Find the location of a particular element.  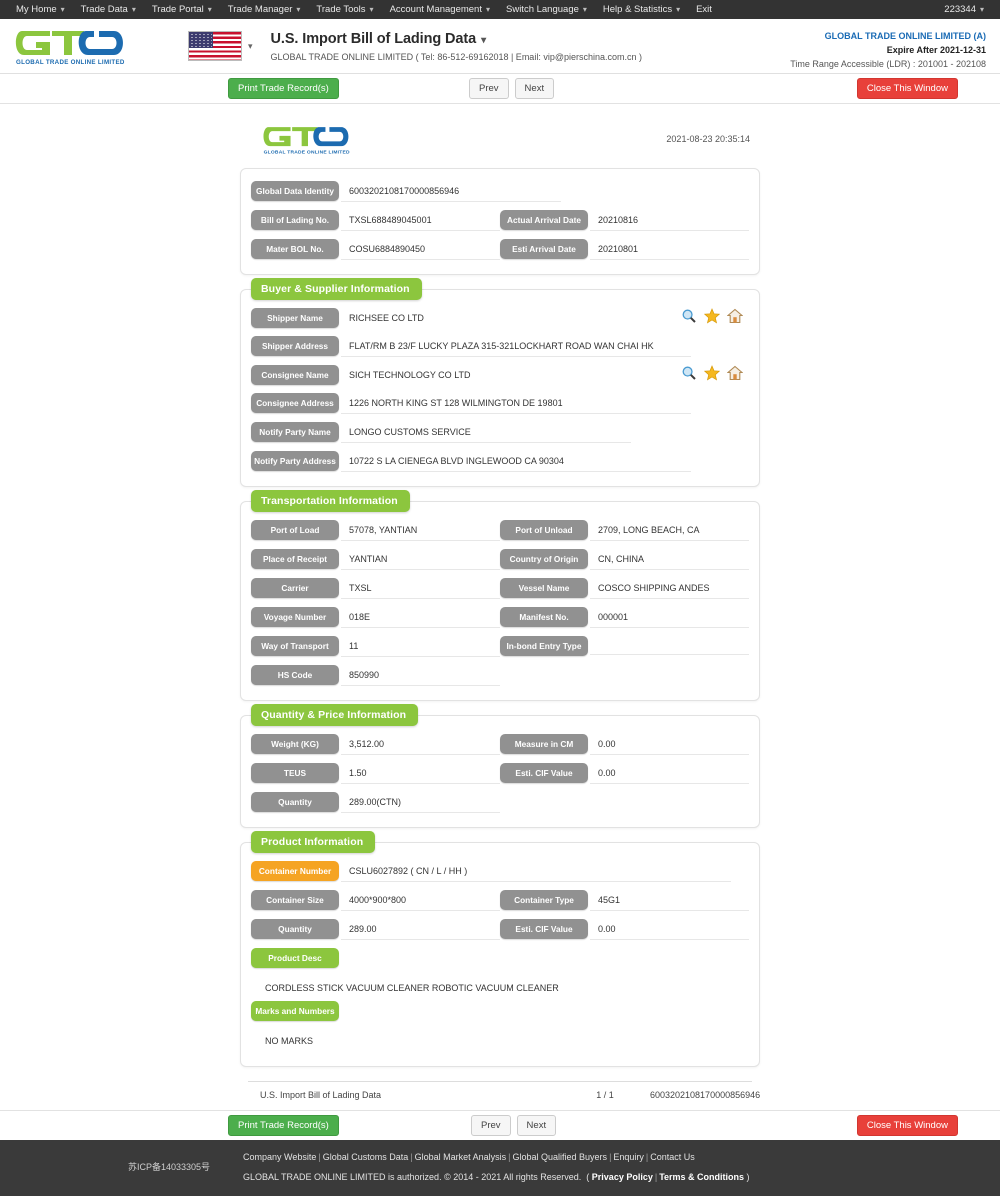

label-container-type: Container Type is located at coordinates (544, 900).